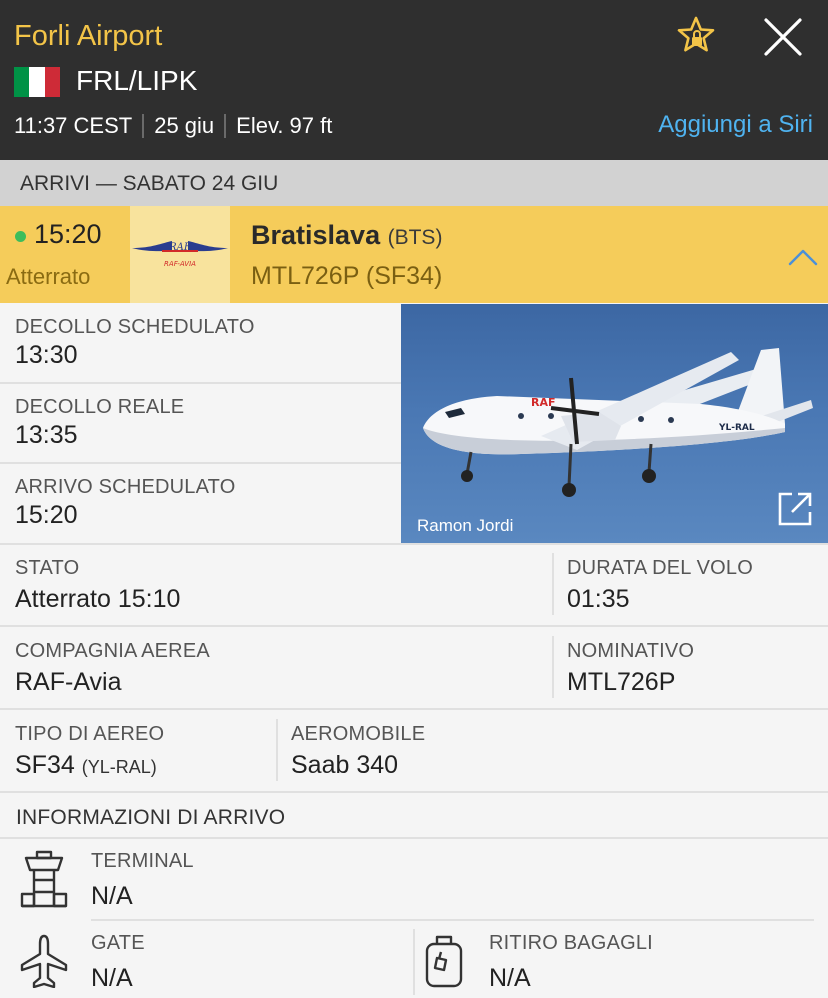  I want to click on aircraft-photo: RAF YL-RAL Ramon Jordi, so click(614, 424).